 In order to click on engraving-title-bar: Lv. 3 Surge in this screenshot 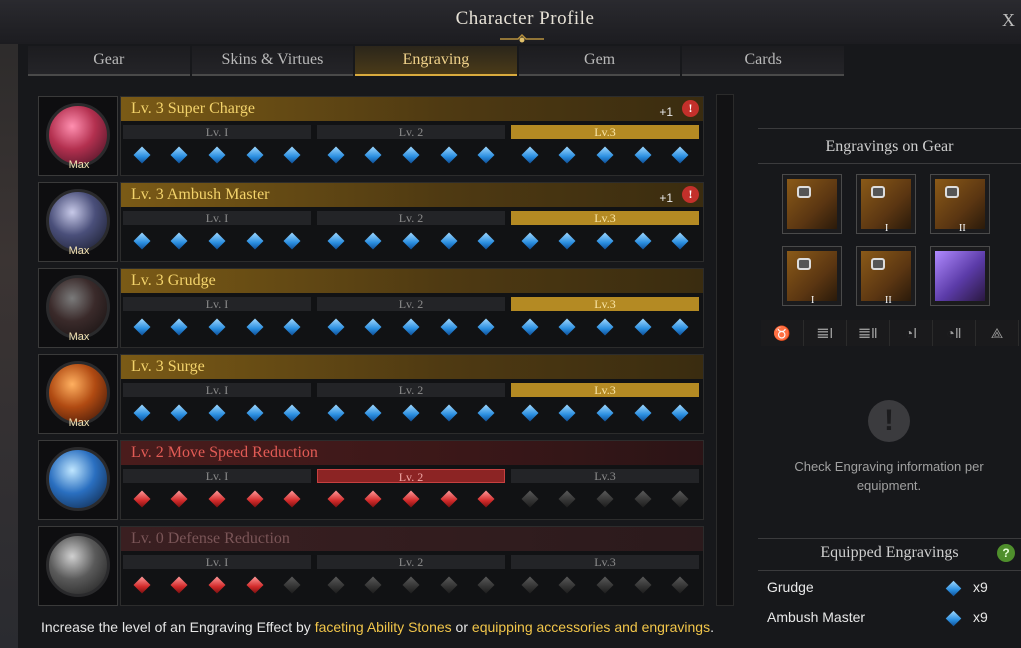, I will do `click(412, 367)`.